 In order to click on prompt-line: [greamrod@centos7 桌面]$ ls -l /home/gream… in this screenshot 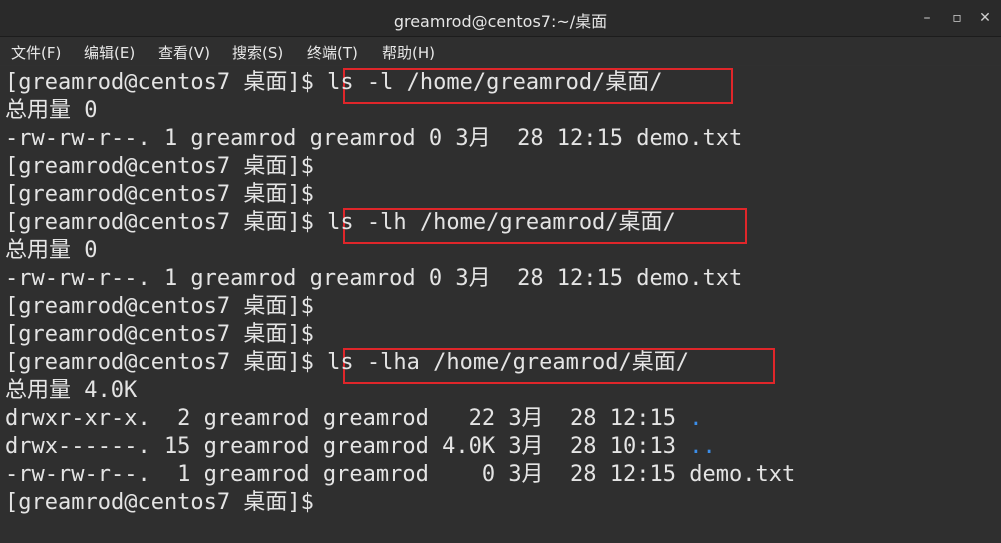, I will do `click(334, 83)`.